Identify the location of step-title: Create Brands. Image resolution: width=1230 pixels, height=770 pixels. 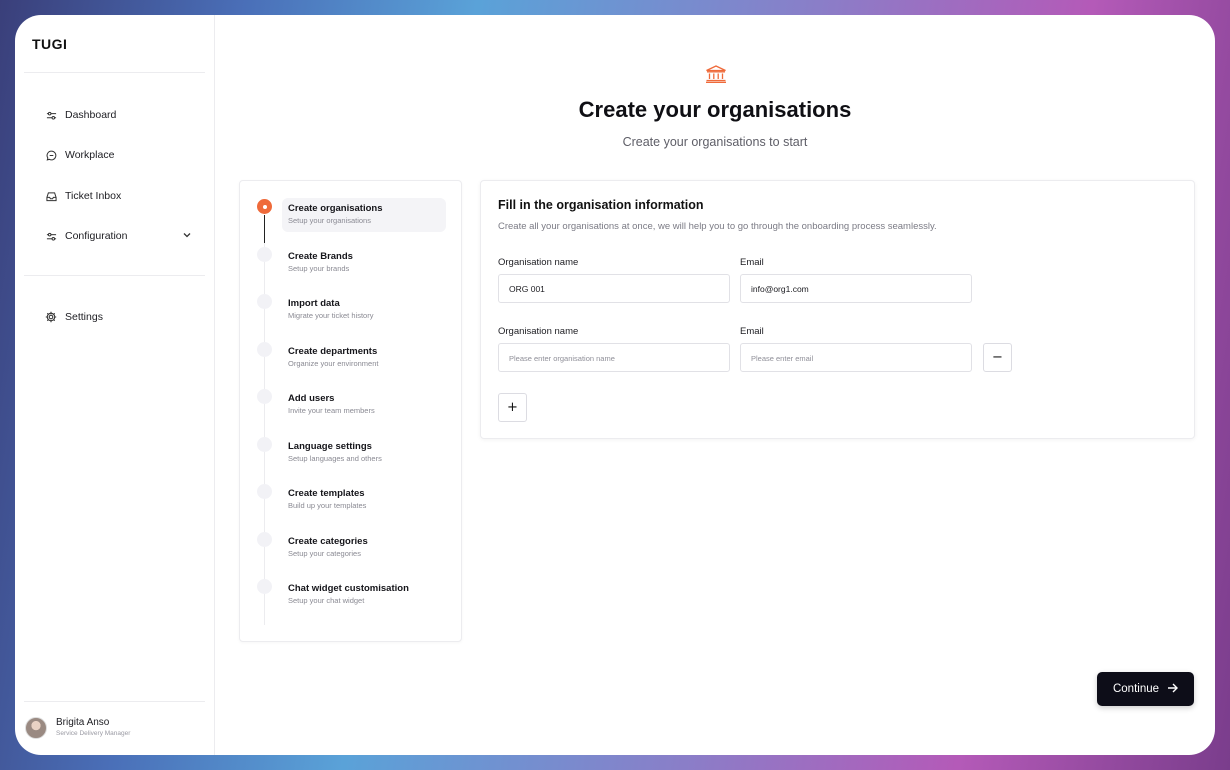
(320, 256).